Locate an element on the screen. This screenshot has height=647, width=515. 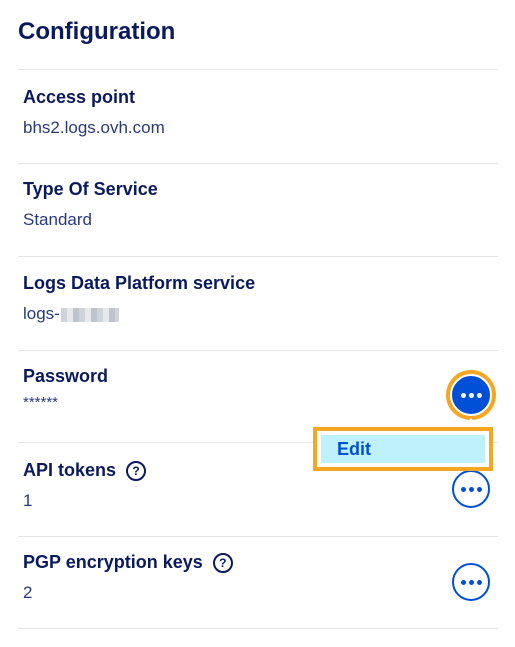
action-menu: Edit is located at coordinates (403, 449).